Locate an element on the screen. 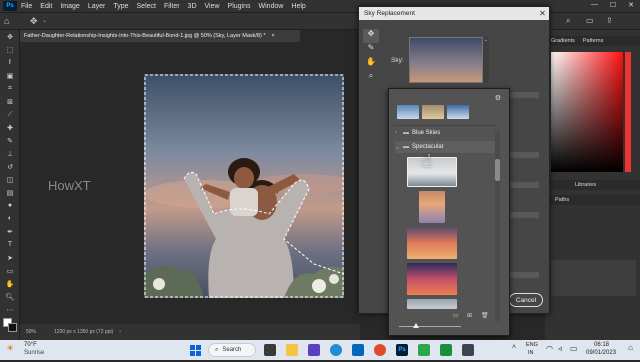 This screenshot has width=640, height=362. menu-layer: Layer is located at coordinates (97, 6).